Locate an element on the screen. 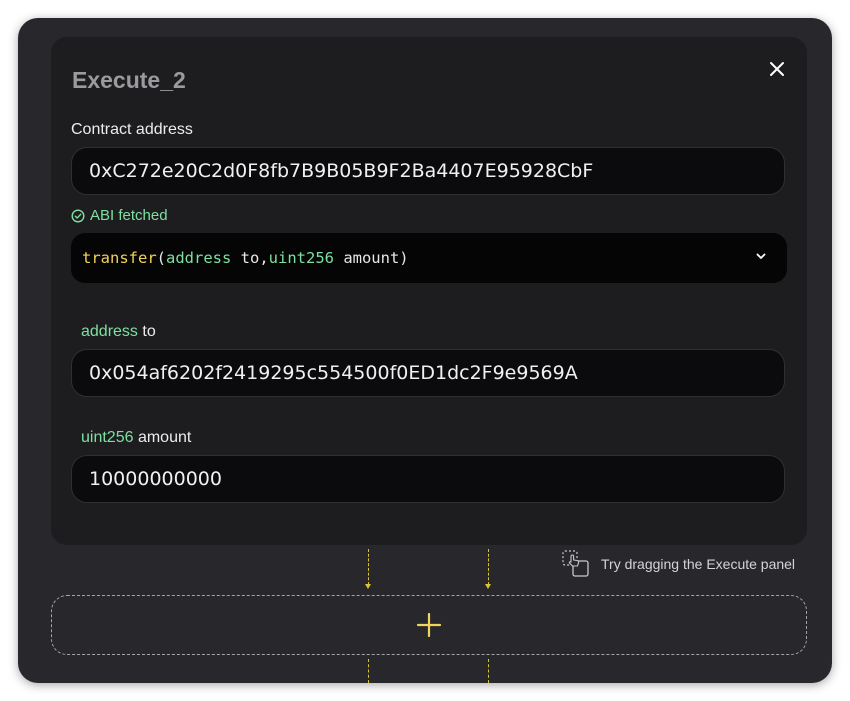 The height and width of the screenshot is (701, 850). connector-left-top is located at coordinates (368, 567).